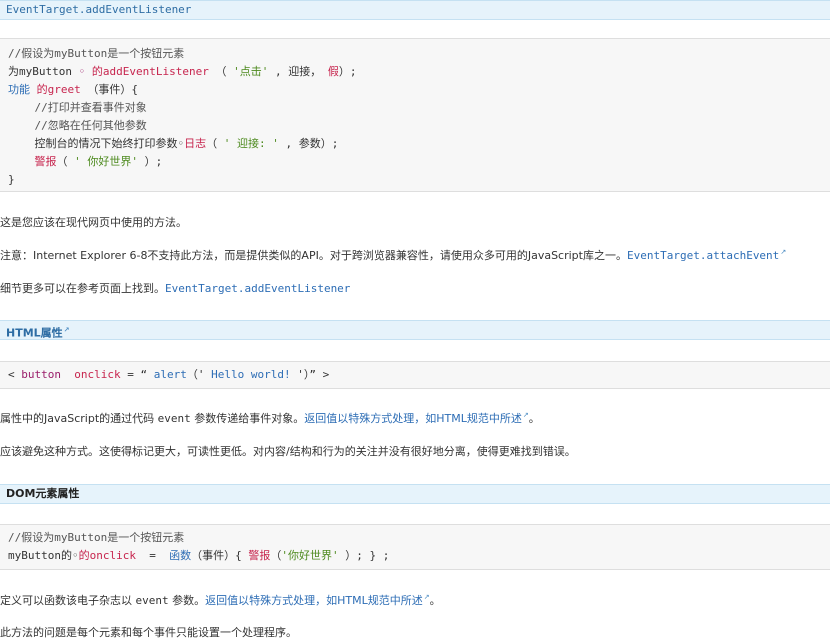 The image size is (830, 643). What do you see at coordinates (313, 374) in the screenshot?
I see `code-token: '）” >` at bounding box center [313, 374].